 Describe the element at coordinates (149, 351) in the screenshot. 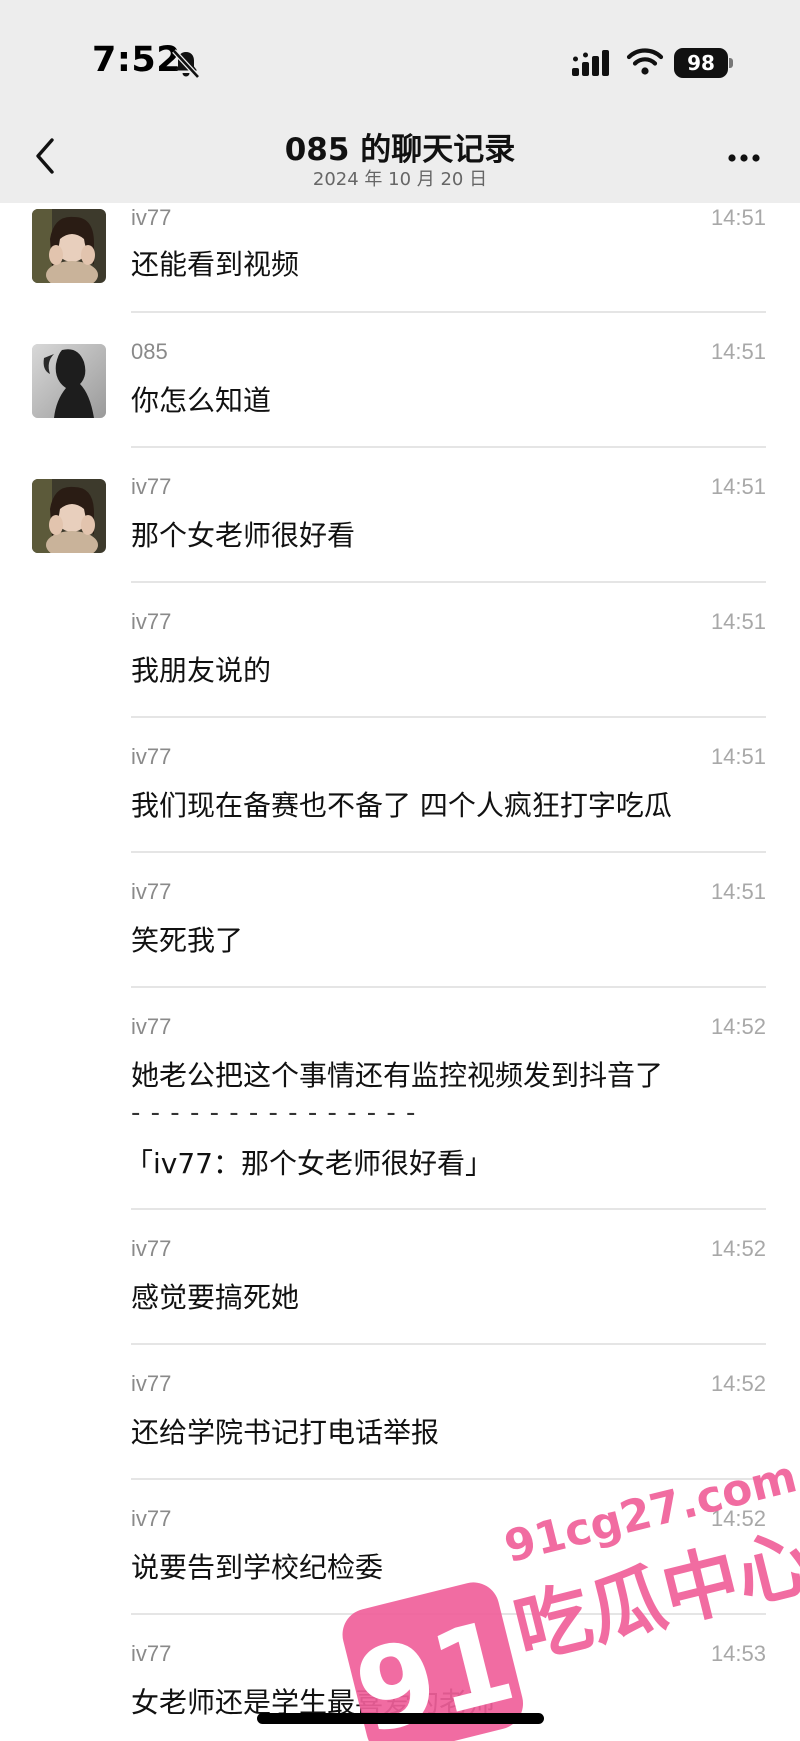

I see `sender-name: 085` at that location.